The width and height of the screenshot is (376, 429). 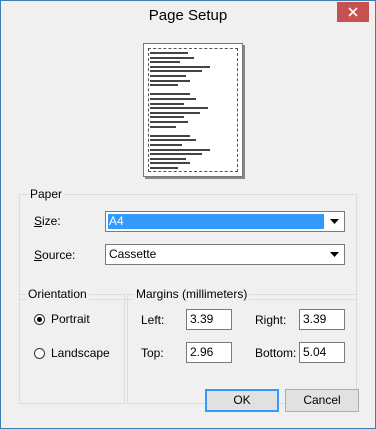 I want to click on right-margin-label: Right:, so click(x=271, y=320).